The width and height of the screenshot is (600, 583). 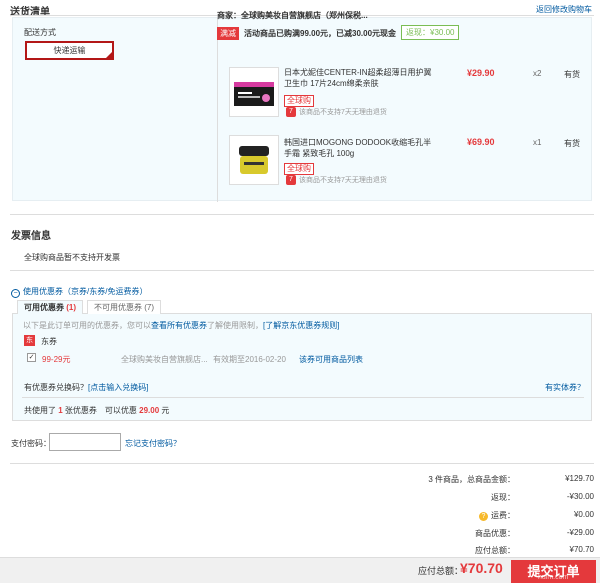 I want to click on tab-available-label: 可用优惠券, so click(x=44, y=307).